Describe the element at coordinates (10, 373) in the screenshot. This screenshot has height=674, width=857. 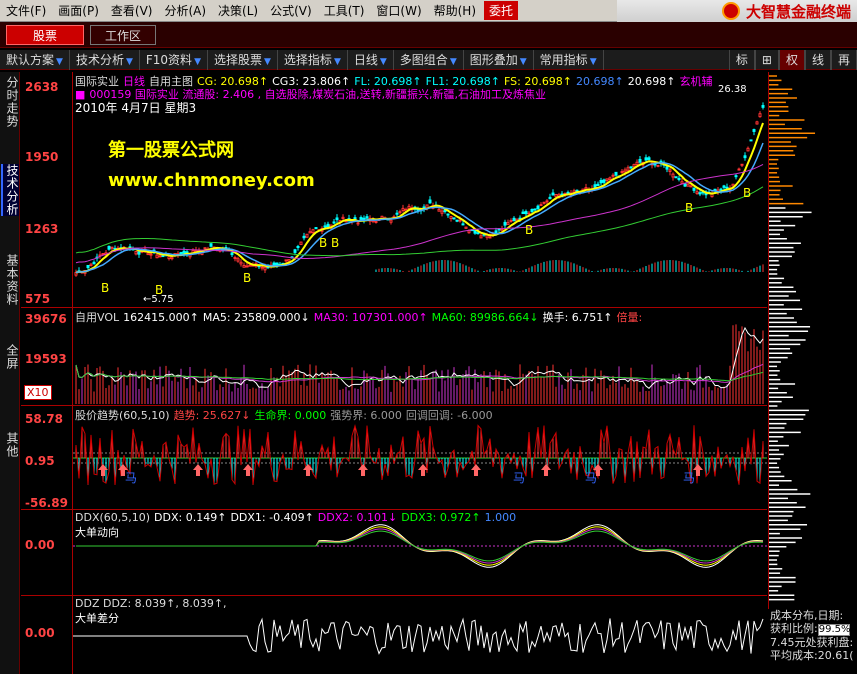
I see `side-tab-bar: 分时走势技术分析基本资料全屏其他` at that location.